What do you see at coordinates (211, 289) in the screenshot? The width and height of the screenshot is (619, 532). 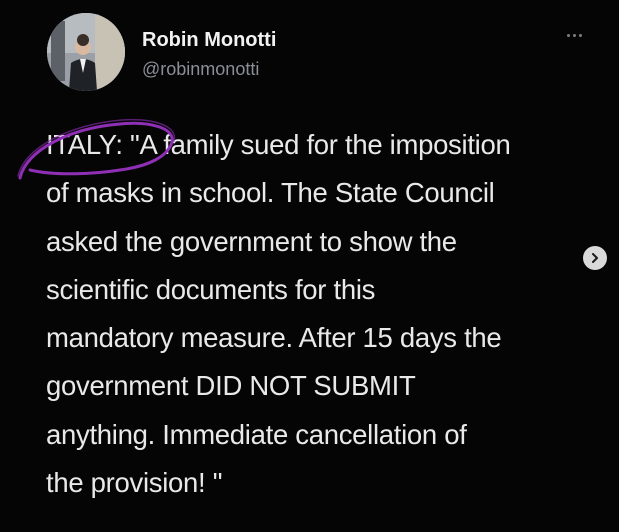 I see `tweet-text-line: scientific documents for this` at bounding box center [211, 289].